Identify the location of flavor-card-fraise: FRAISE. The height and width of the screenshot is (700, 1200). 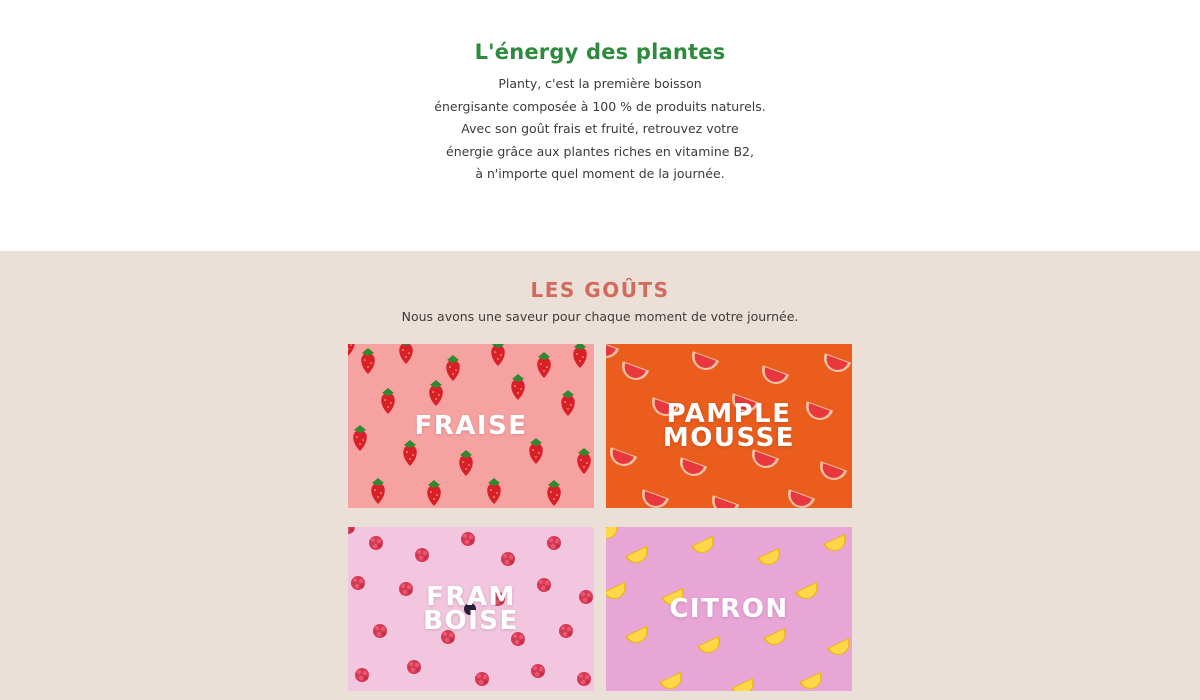
(471, 426).